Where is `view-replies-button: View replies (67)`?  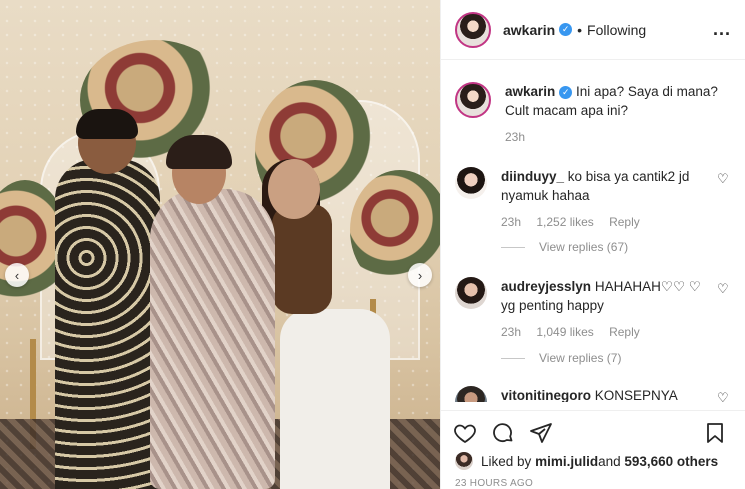 view-replies-button: View replies (67) is located at coordinates (564, 247).